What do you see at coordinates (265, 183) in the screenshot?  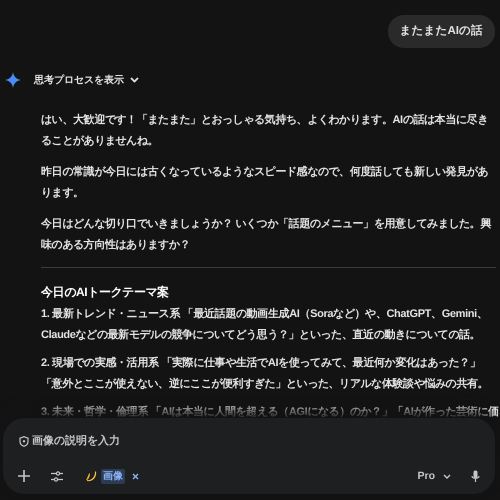 I see `response-paragraph: 昨日の常識が今日には古くなっているようなスピード感なので、何度話しても新しい発見があります。` at bounding box center [265, 183].